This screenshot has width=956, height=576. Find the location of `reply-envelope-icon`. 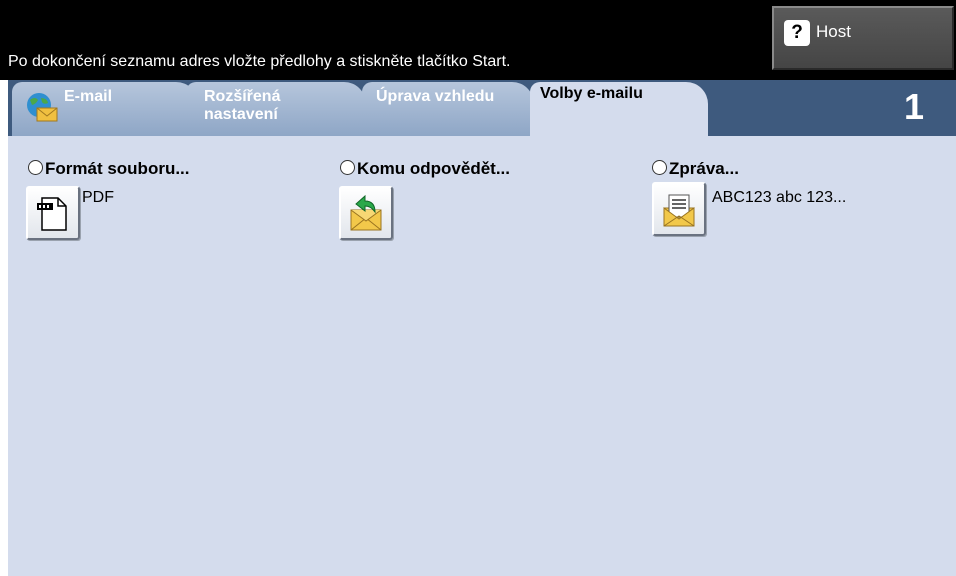

reply-envelope-icon is located at coordinates (366, 212).